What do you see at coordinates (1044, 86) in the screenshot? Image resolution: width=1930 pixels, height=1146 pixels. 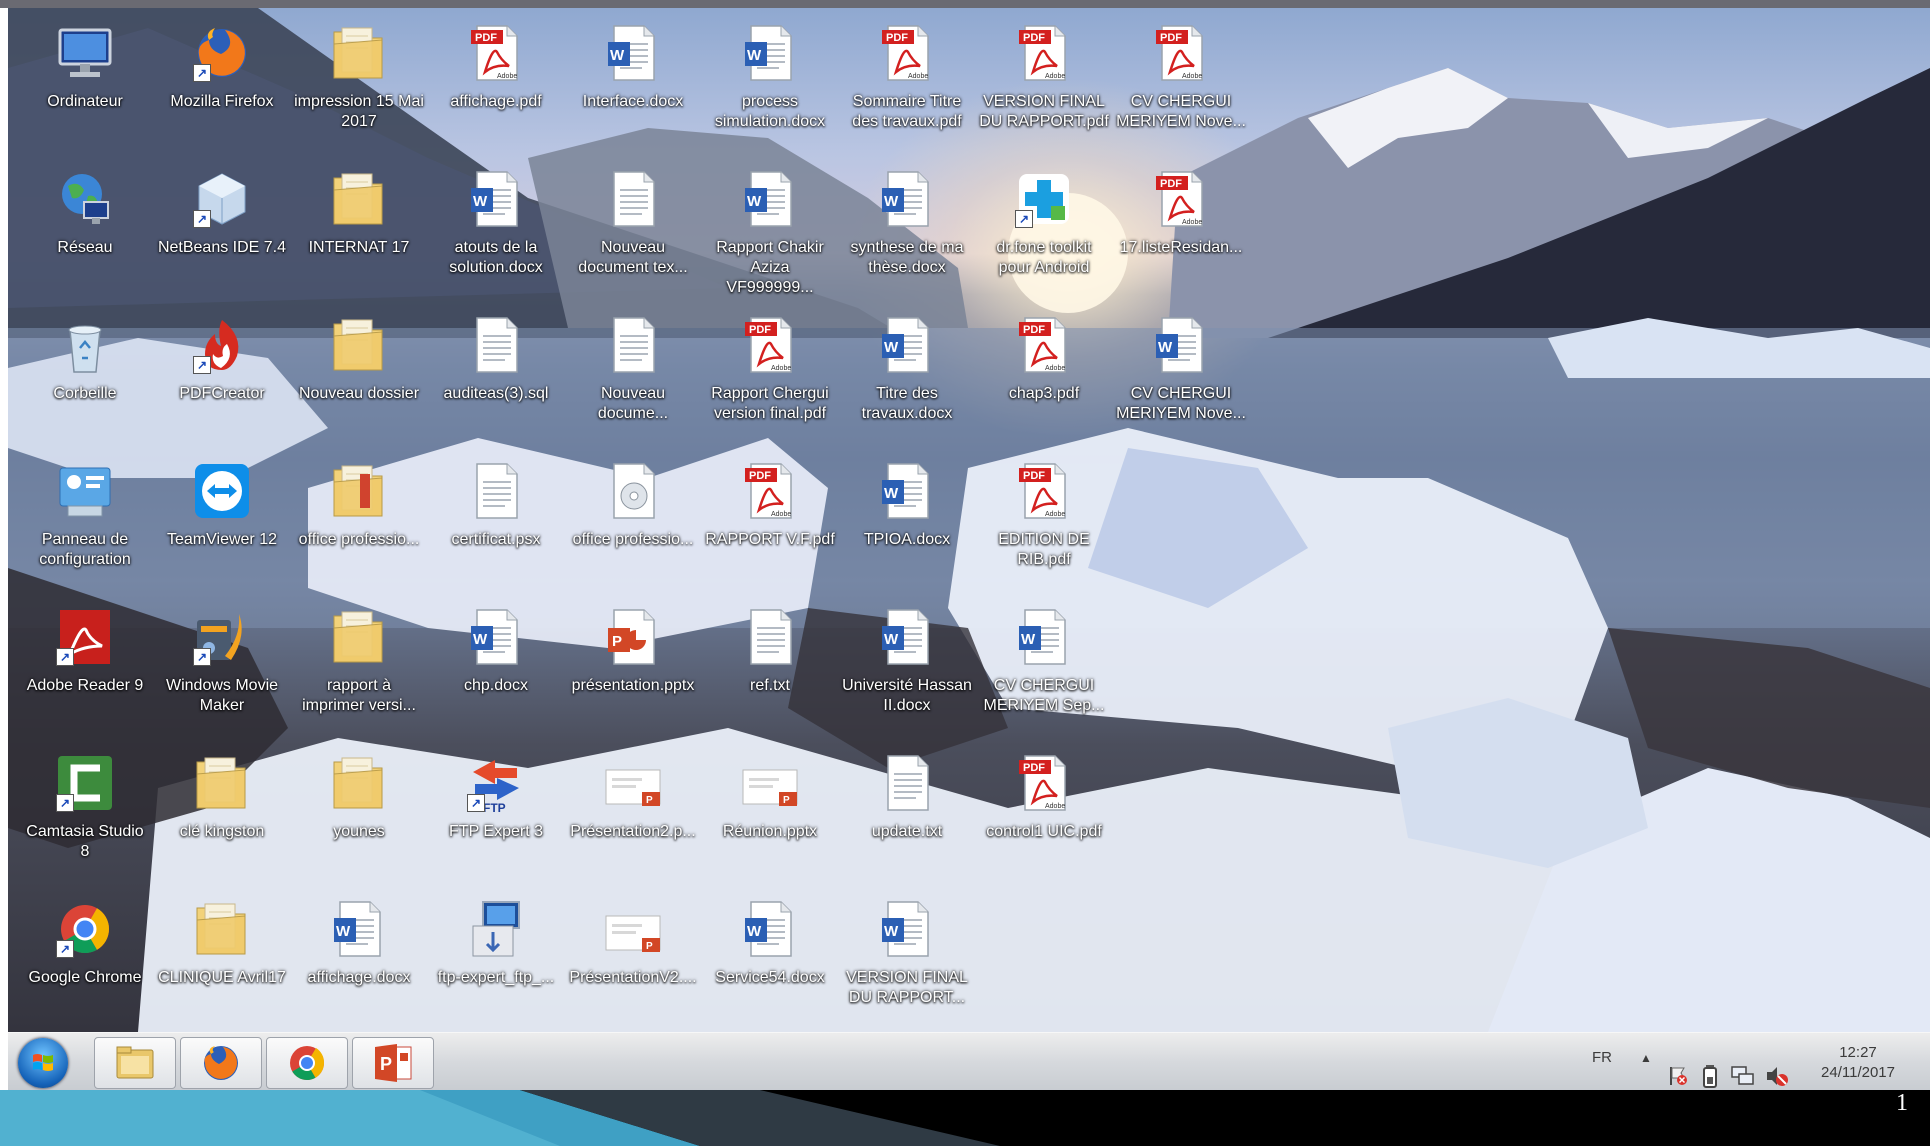 I see `desktop-icon: PDF Adobe VERSION FINAL DU RAPPORT.pdf` at bounding box center [1044, 86].